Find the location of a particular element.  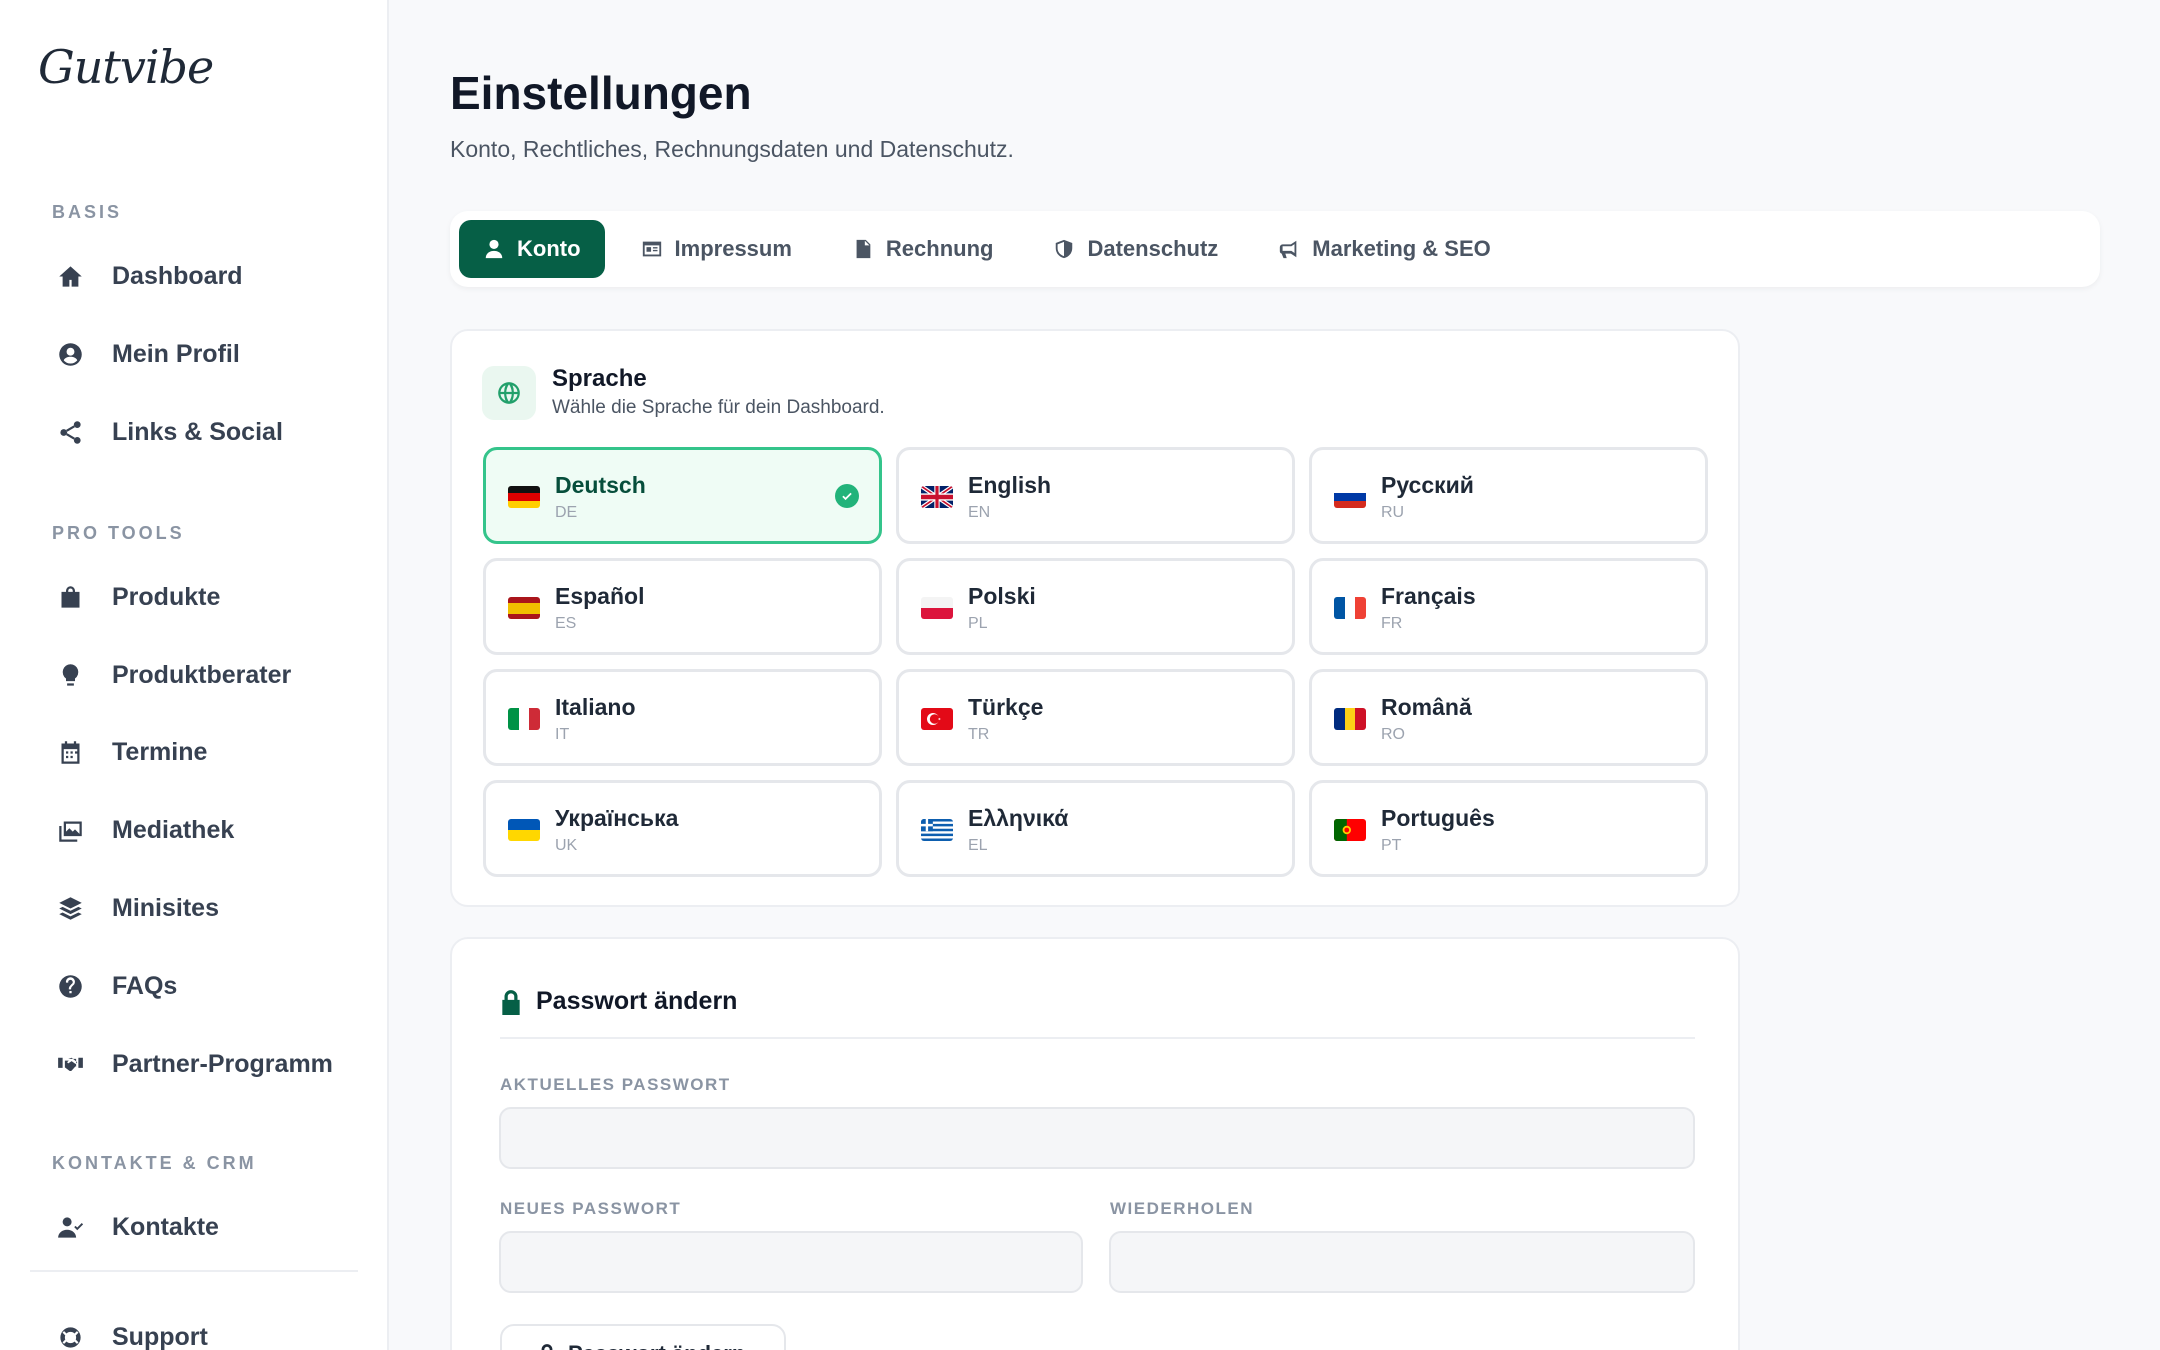

language-subtitle: Wähle die Sprache für dein Dashboard. is located at coordinates (718, 407).